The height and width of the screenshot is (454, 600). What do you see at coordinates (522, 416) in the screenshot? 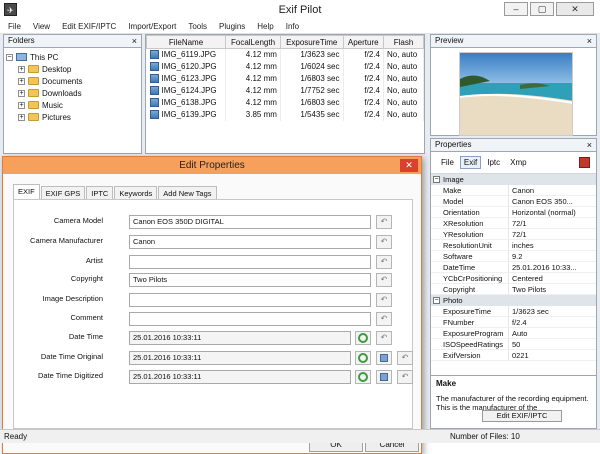
I see `edit-exif-iptc-button: Edit EXIF/IPTC` at bounding box center [522, 416].